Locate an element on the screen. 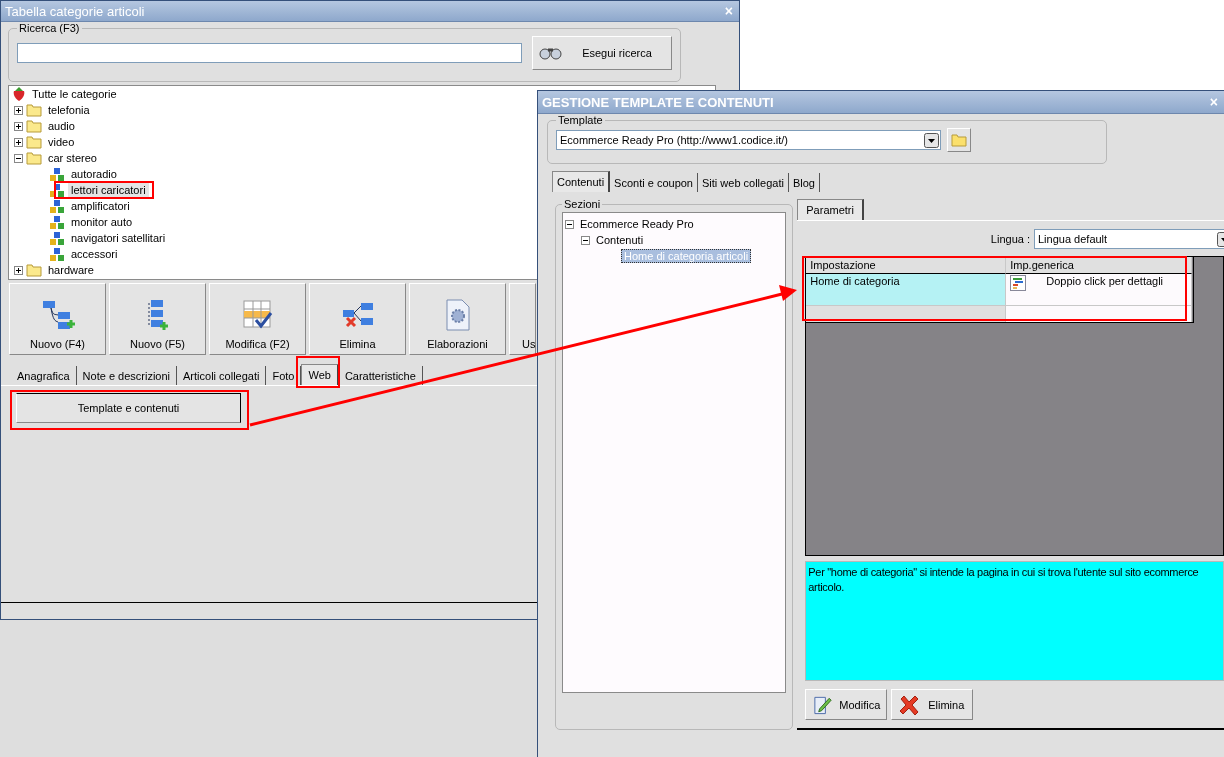 The height and width of the screenshot is (757, 1224). edit-button: Modifica is located at coordinates (846, 704).